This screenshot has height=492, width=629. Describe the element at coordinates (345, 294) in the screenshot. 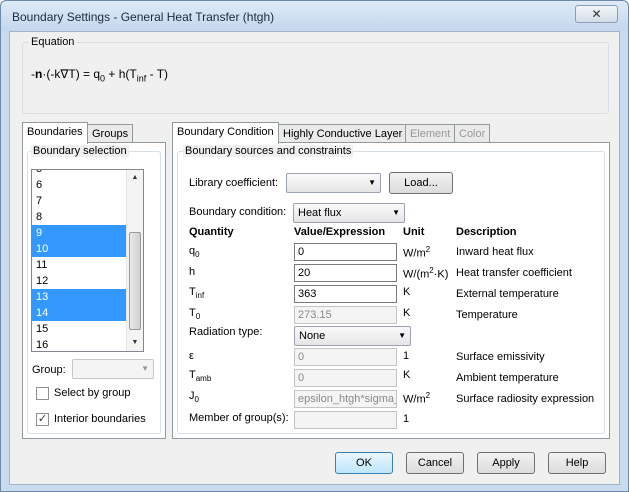

I see `tinf-input: 363` at that location.